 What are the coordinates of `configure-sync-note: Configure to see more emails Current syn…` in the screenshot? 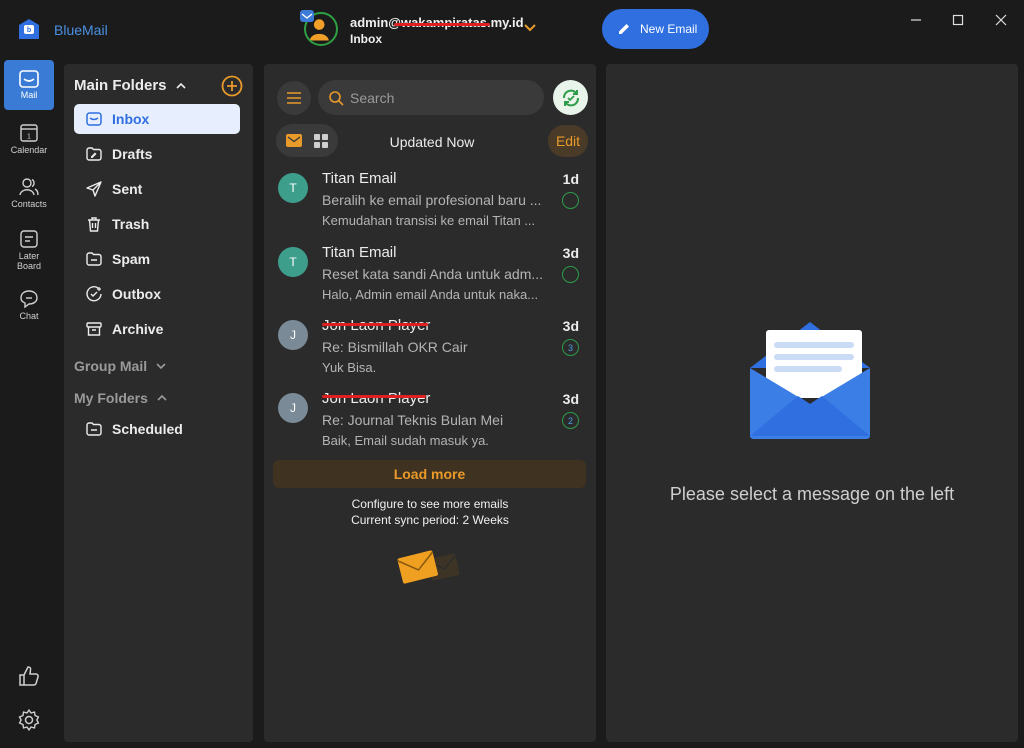 It's located at (430, 512).